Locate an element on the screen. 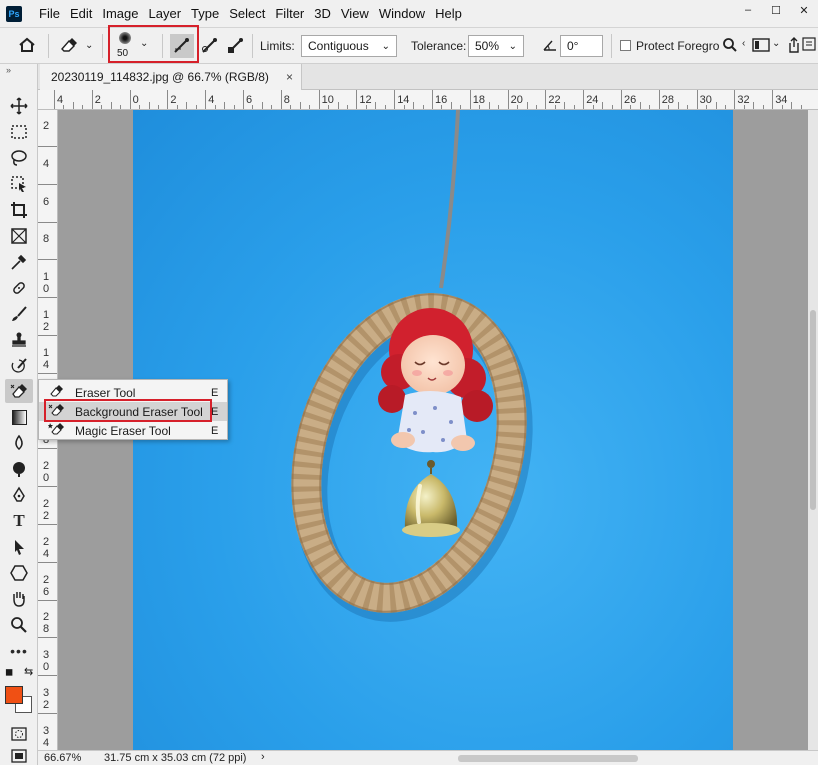 The image size is (818, 765). lasso-tool-icon is located at coordinates (19, 158).